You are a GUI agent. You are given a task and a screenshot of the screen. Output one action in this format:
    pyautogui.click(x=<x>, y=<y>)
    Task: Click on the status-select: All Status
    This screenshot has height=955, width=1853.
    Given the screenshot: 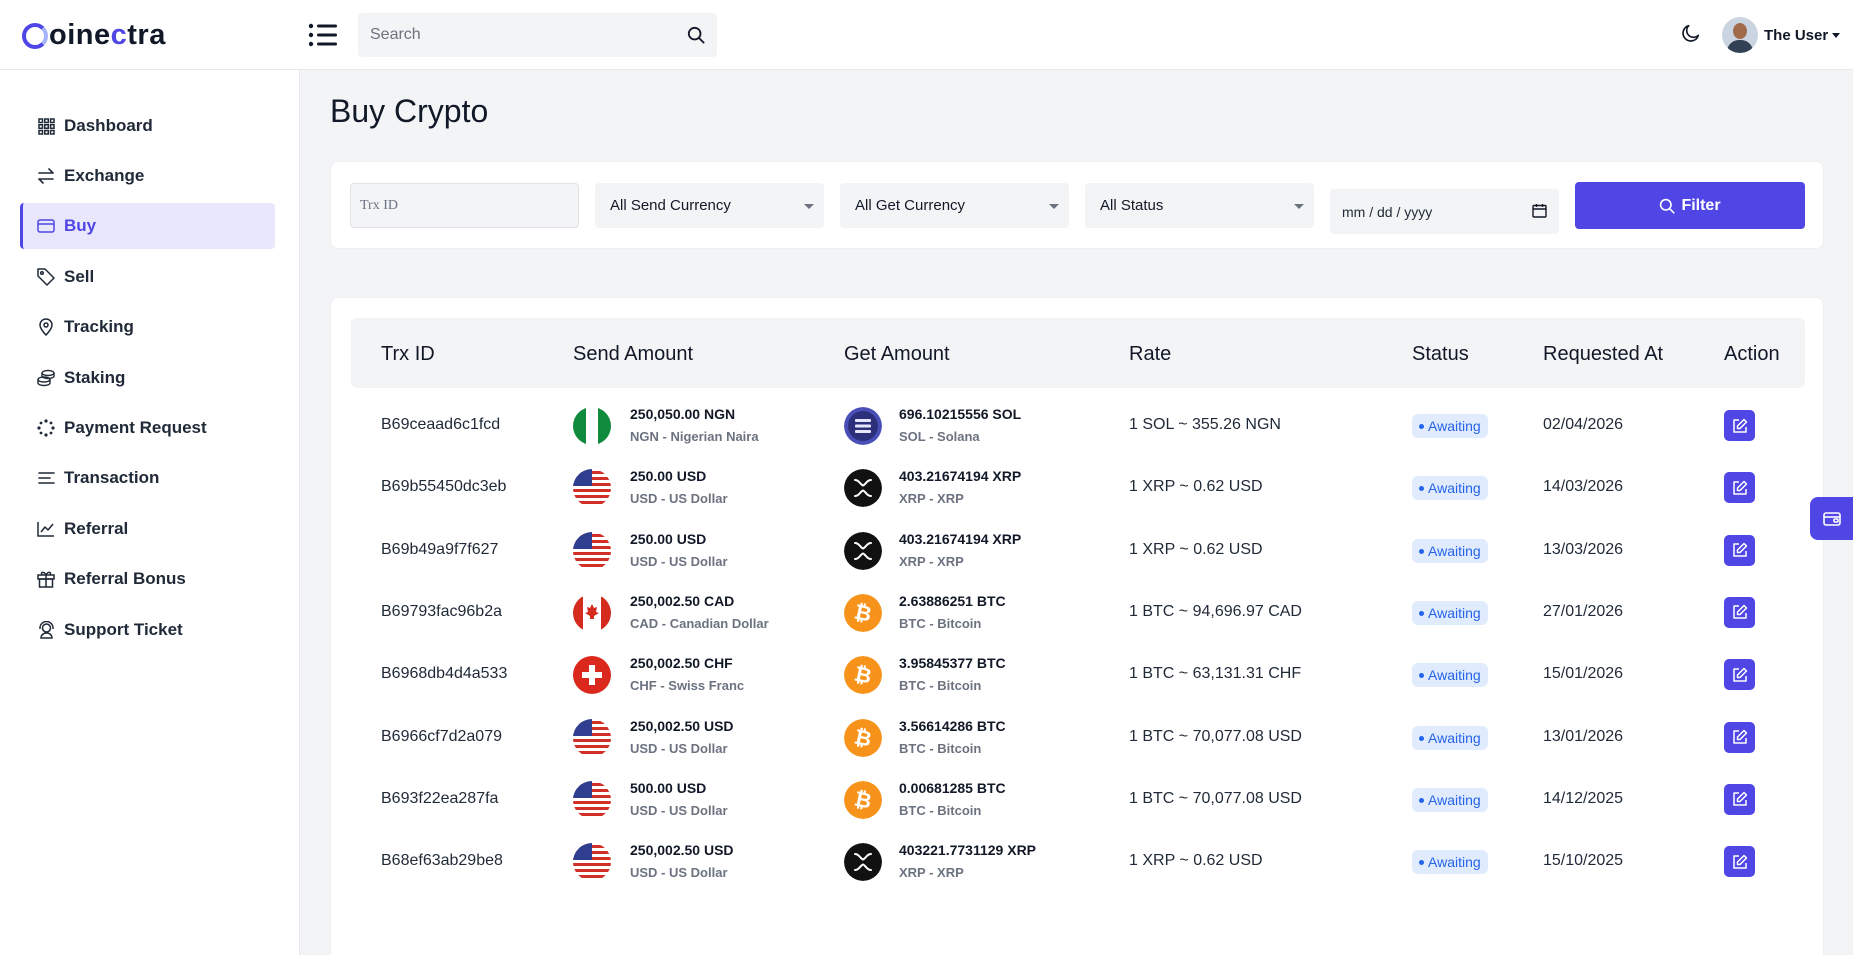 What is the action you would take?
    pyautogui.click(x=1199, y=205)
    